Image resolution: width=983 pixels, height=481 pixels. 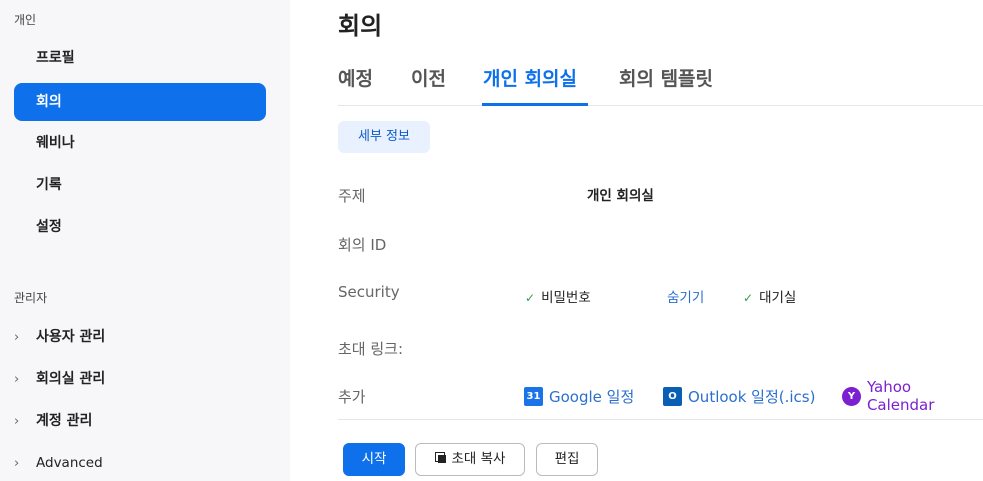 I want to click on copy-icon, so click(x=440, y=458).